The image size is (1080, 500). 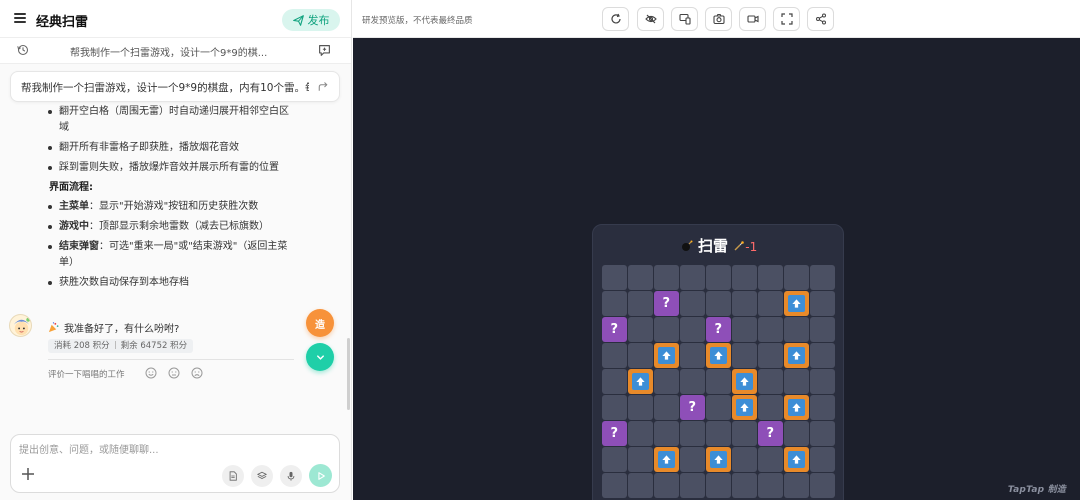 What do you see at coordinates (324, 50) in the screenshot?
I see `new-chat-icon` at bounding box center [324, 50].